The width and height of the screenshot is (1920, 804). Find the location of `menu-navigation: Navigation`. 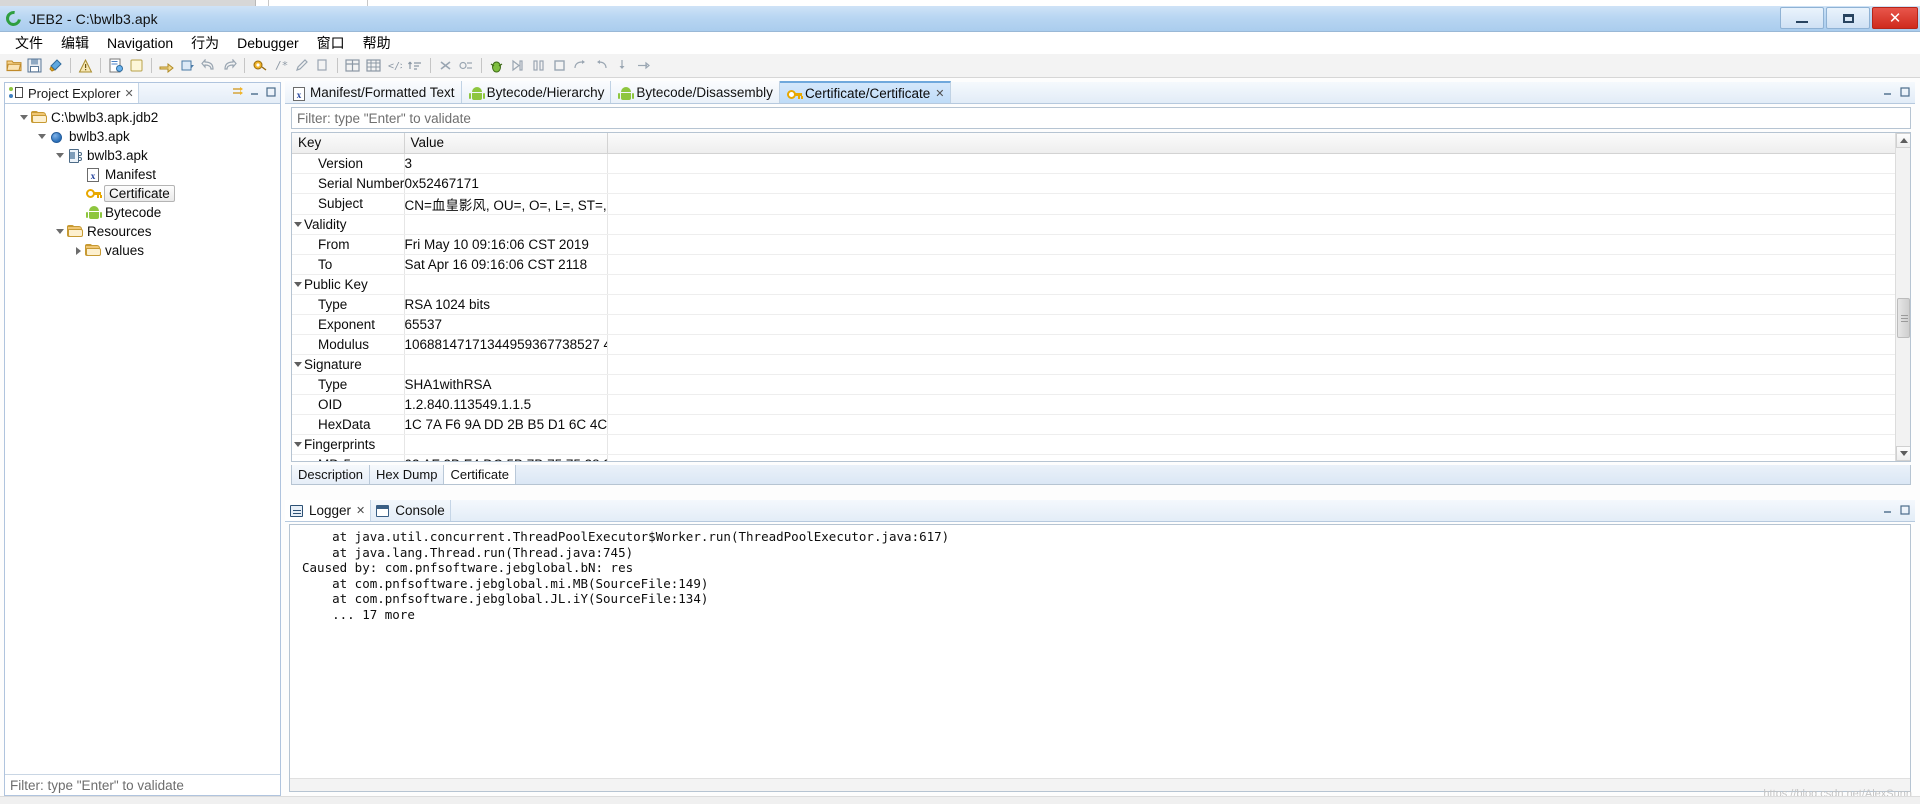

menu-navigation: Navigation is located at coordinates (140, 43).